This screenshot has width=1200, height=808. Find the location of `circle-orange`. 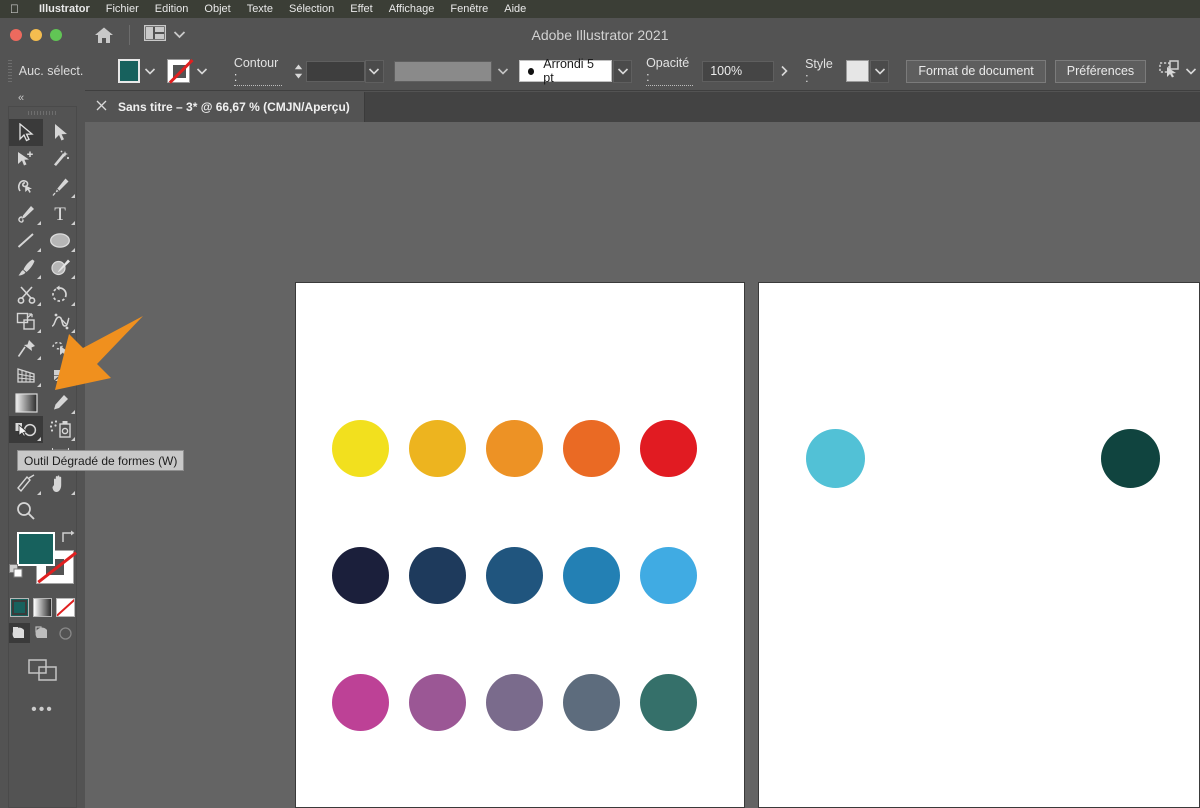

circle-orange is located at coordinates (514, 448).